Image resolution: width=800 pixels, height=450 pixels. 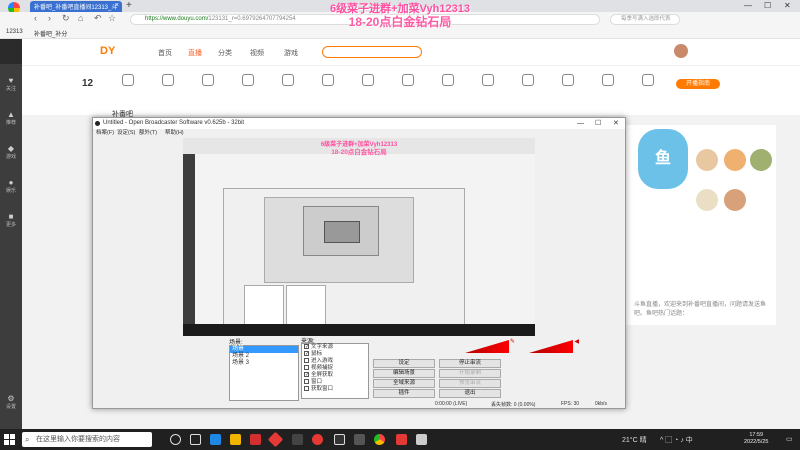 What do you see at coordinates (335, 389) in the screenshot?
I see `source-item: 获取窗口` at bounding box center [335, 389].